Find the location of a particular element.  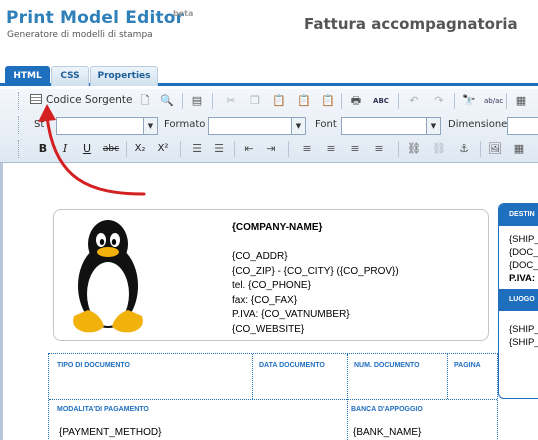

font-label: Font is located at coordinates (326, 124).